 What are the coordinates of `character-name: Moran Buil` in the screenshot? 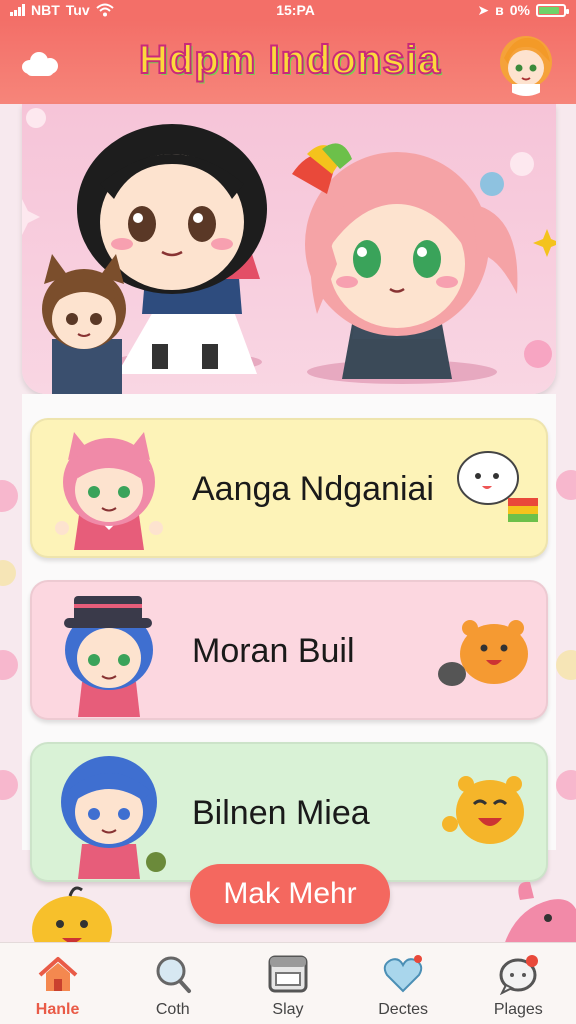 It's located at (273, 651).